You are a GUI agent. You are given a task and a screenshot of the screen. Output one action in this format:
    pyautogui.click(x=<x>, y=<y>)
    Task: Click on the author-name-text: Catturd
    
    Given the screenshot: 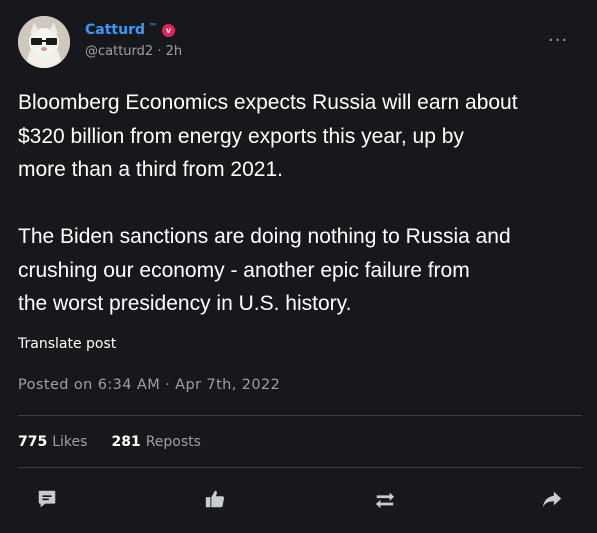 What is the action you would take?
    pyautogui.click(x=115, y=30)
    